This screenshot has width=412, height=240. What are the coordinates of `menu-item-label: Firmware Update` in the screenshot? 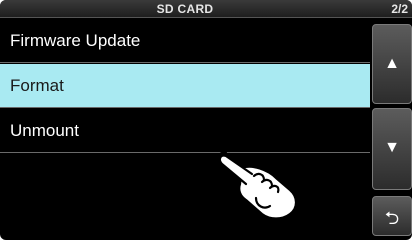 It's located at (75, 40).